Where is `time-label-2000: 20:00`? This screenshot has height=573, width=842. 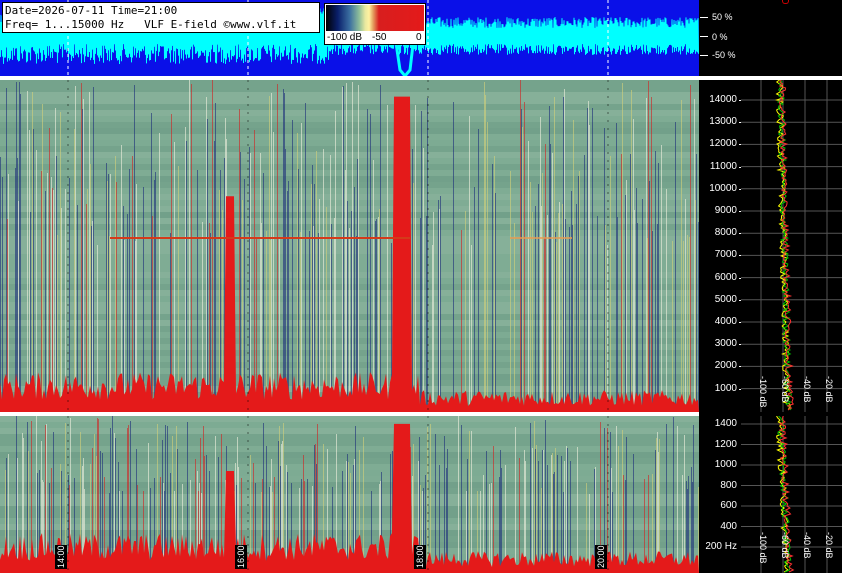
time-label-2000: 20:00 is located at coordinates (601, 557).